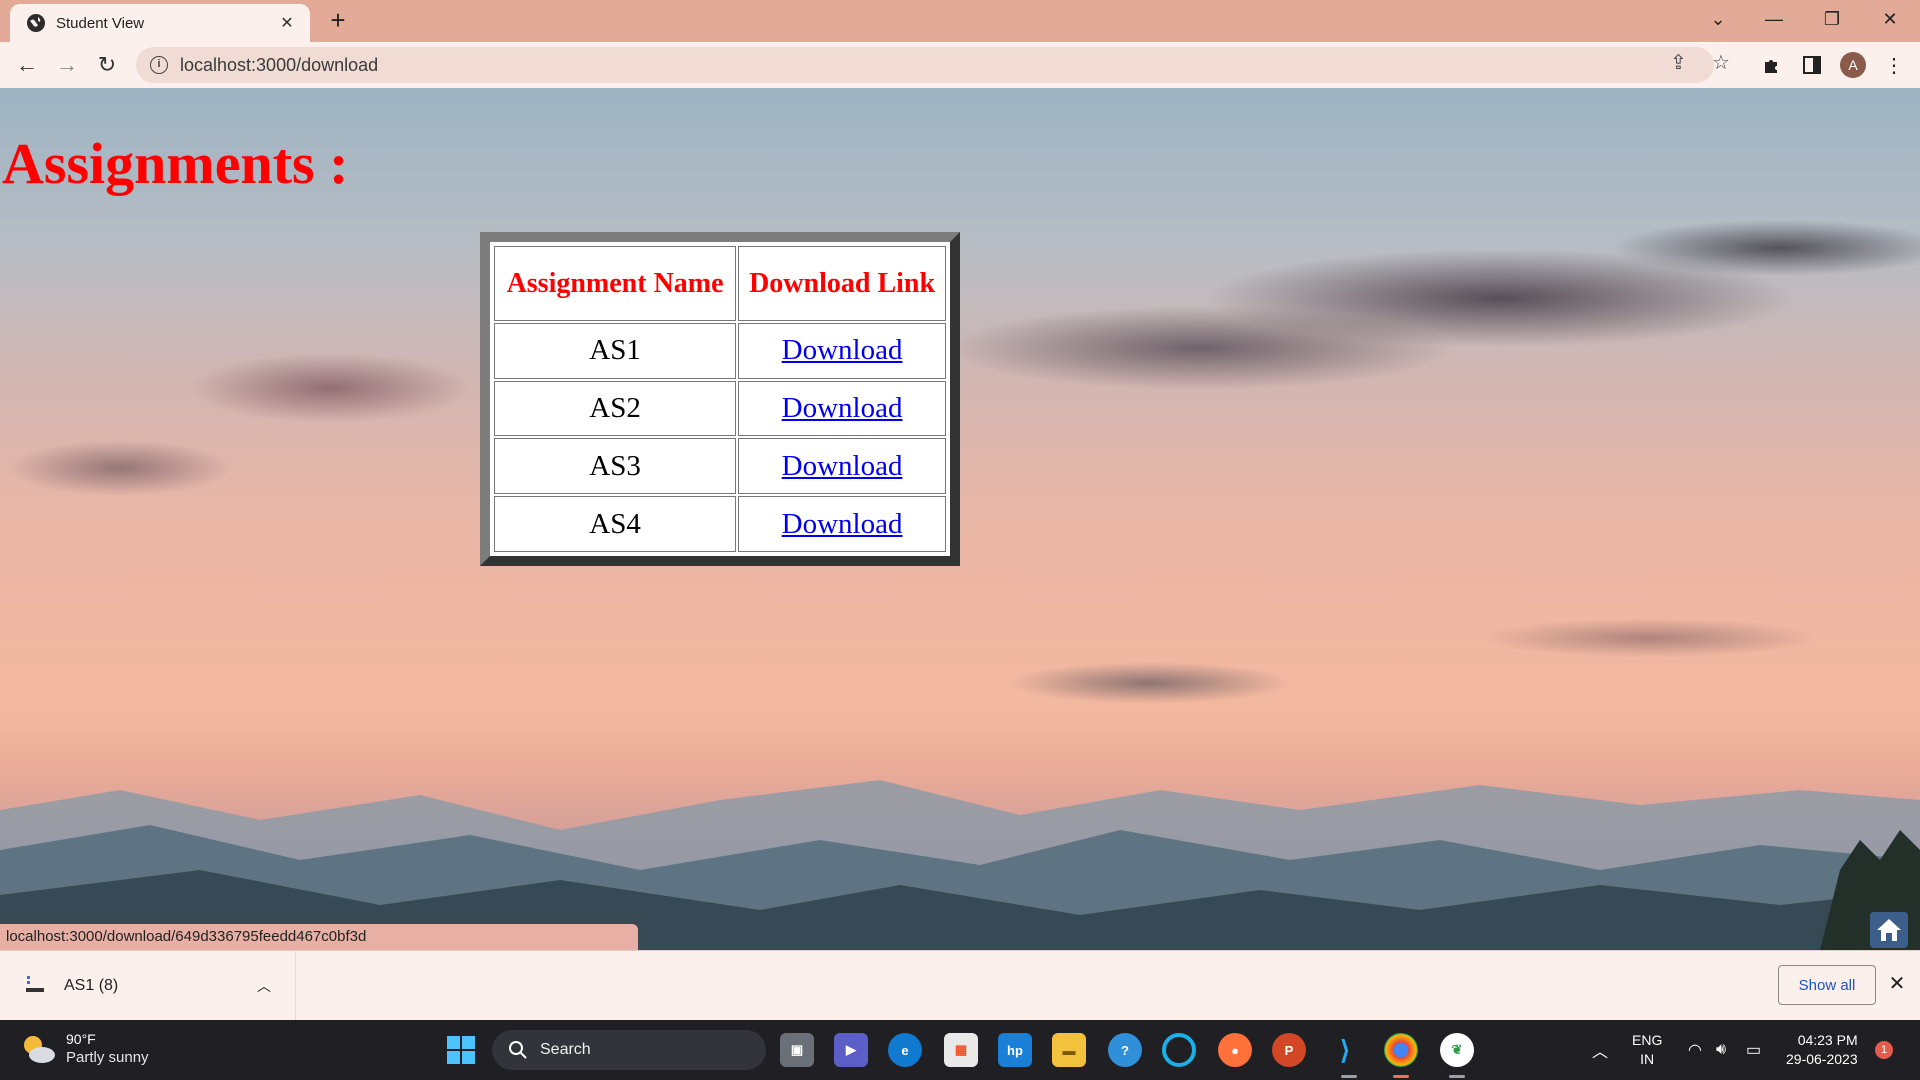 The width and height of the screenshot is (1920, 1080). What do you see at coordinates (264, 986) in the screenshot?
I see `chevron-up-icon: ︿` at bounding box center [264, 986].